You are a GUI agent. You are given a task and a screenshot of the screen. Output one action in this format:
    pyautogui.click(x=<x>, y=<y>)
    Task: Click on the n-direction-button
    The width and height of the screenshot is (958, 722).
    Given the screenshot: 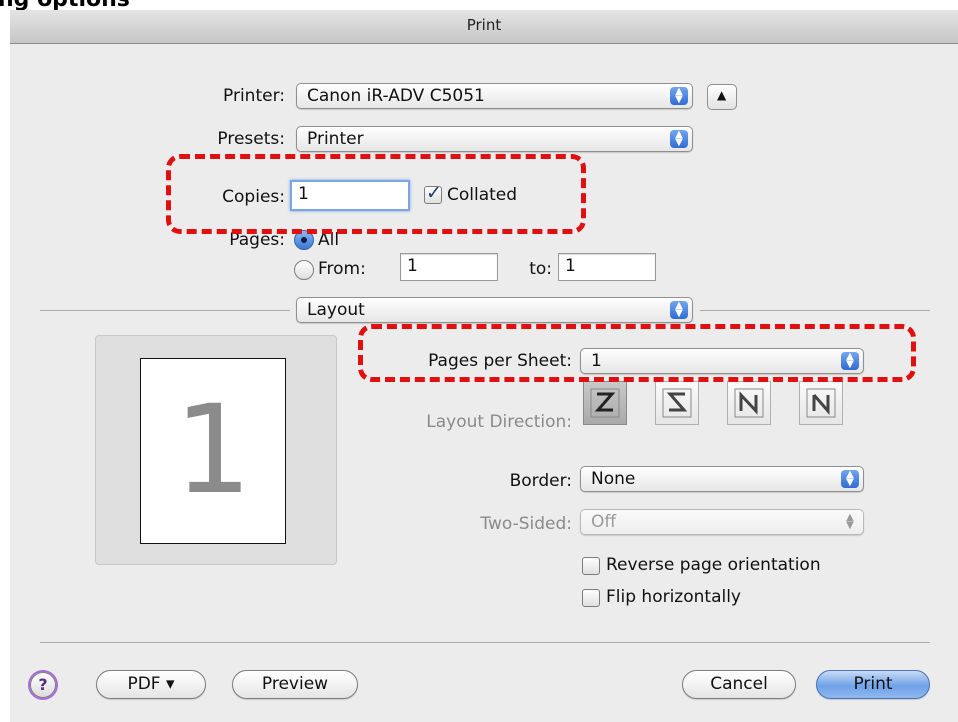 What is the action you would take?
    pyautogui.click(x=749, y=403)
    